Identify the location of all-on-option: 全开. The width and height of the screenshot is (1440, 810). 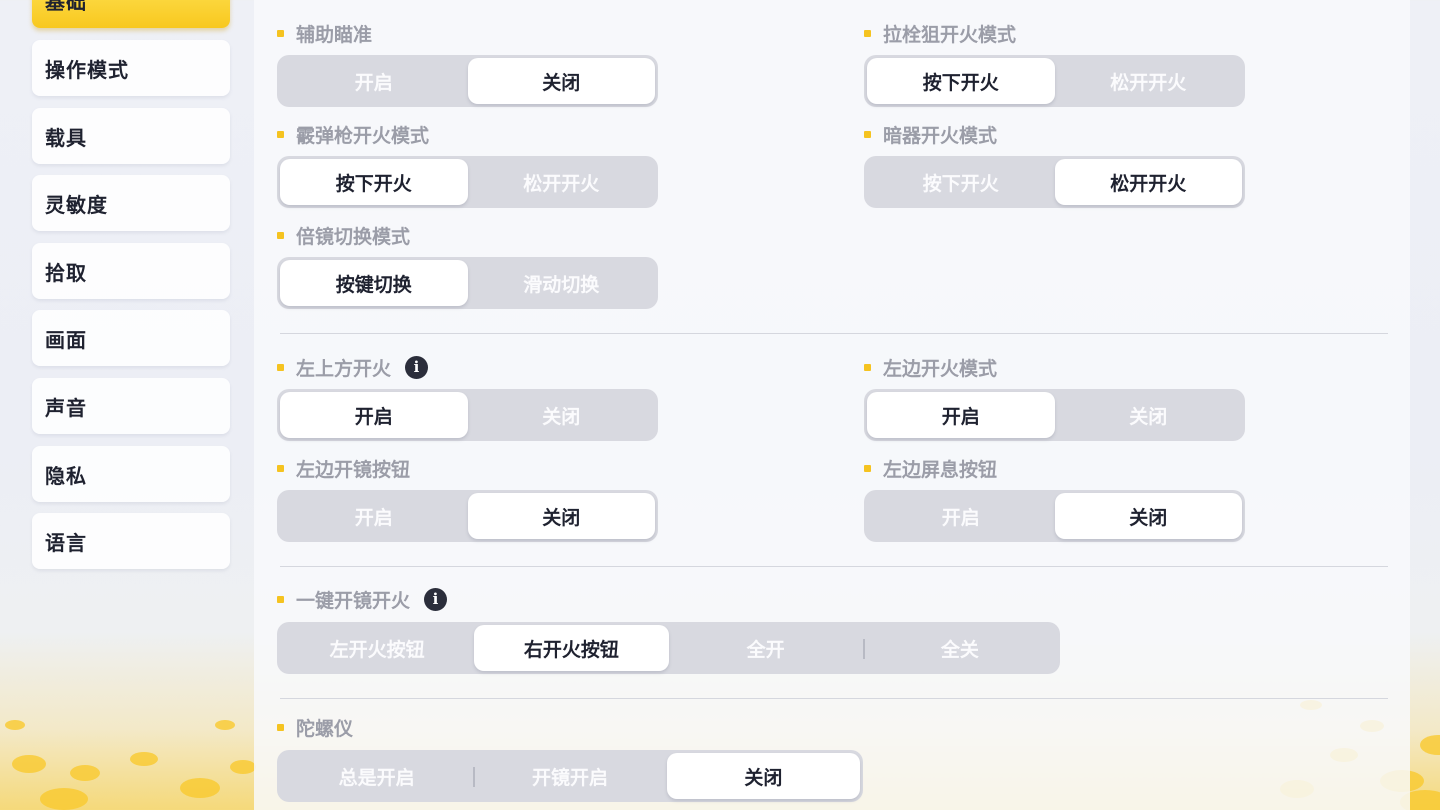
(766, 648).